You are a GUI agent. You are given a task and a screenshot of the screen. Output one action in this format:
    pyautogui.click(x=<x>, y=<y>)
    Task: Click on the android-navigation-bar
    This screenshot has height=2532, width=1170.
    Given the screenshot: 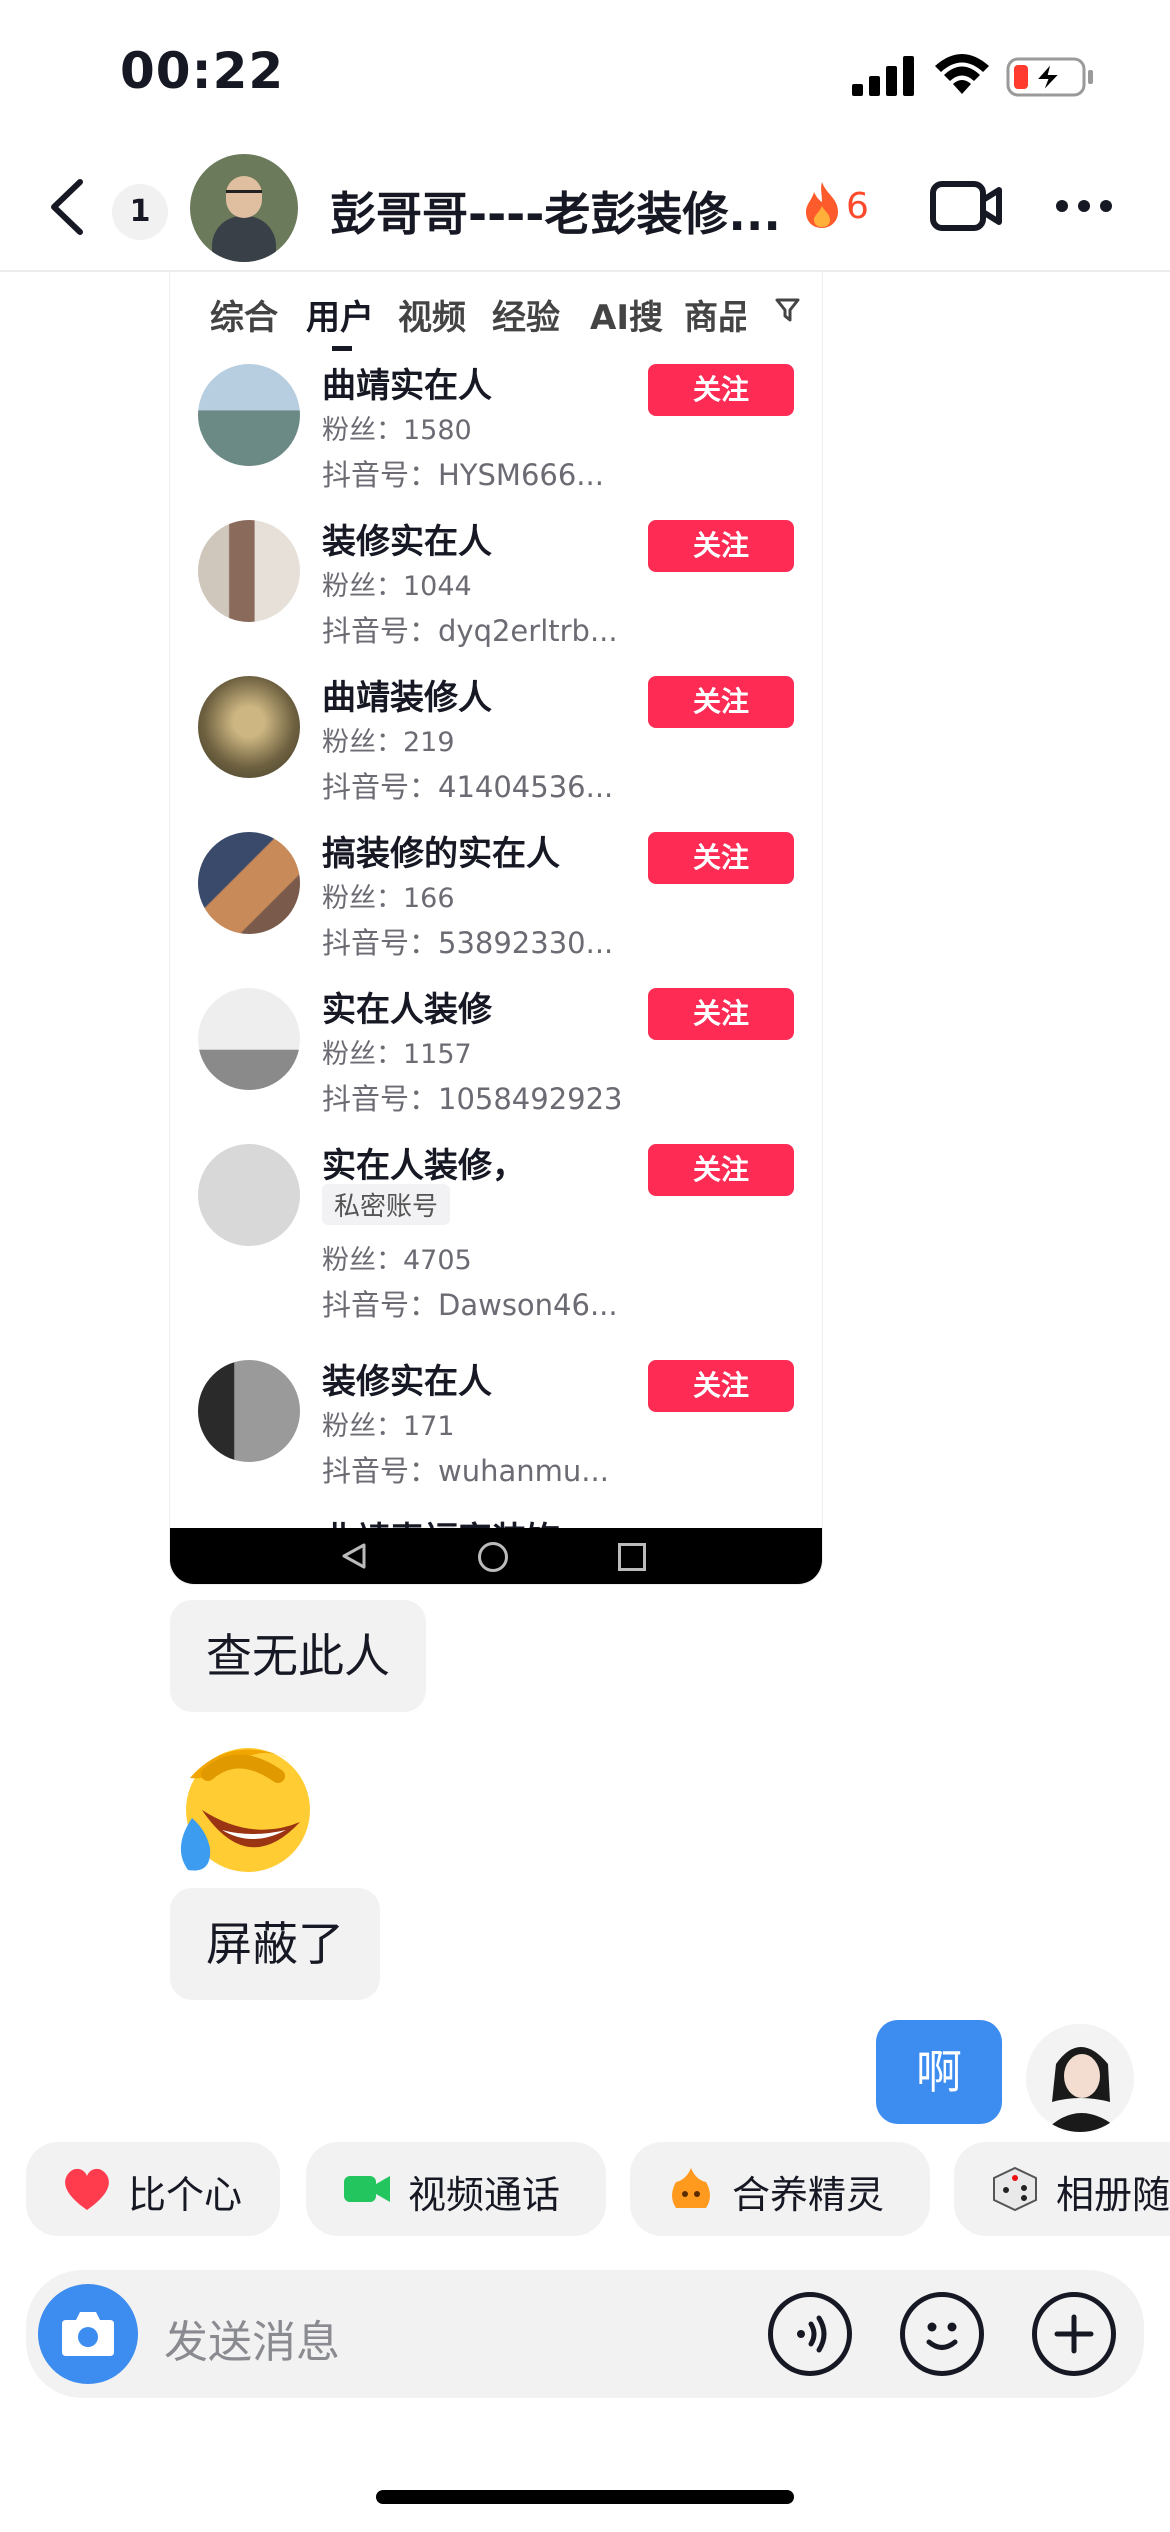 What is the action you would take?
    pyautogui.click(x=496, y=1556)
    